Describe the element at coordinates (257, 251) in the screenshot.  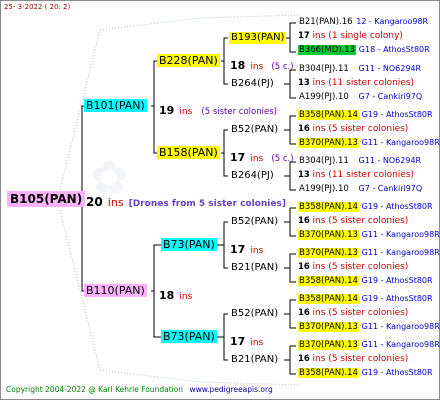
I see `gen2-ins-label-3: ins` at that location.